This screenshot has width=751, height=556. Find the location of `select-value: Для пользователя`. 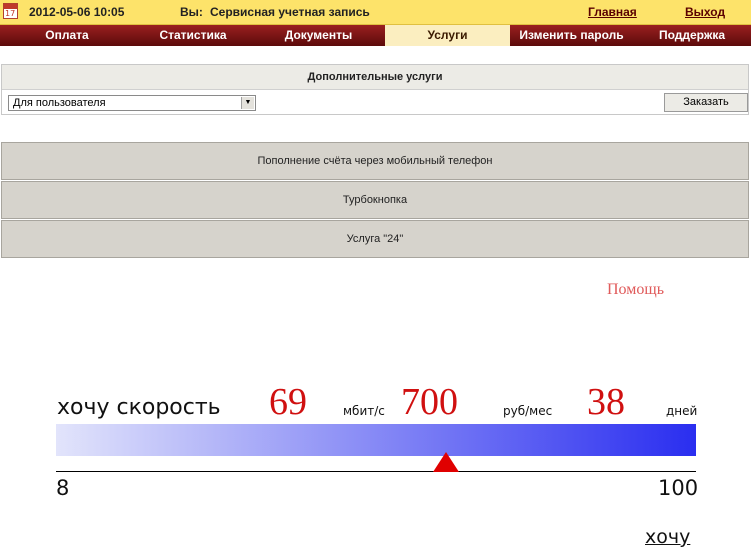

select-value: Для пользователя is located at coordinates (59, 103).